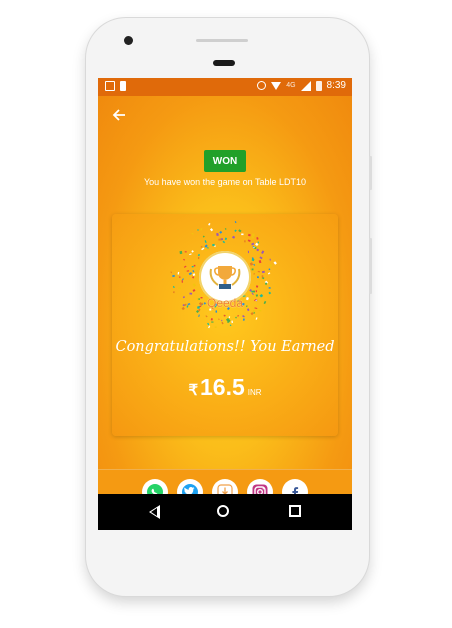 The width and height of the screenshot is (452, 628). What do you see at coordinates (225, 87) in the screenshot?
I see `status-bar: 4G 8:39` at bounding box center [225, 87].